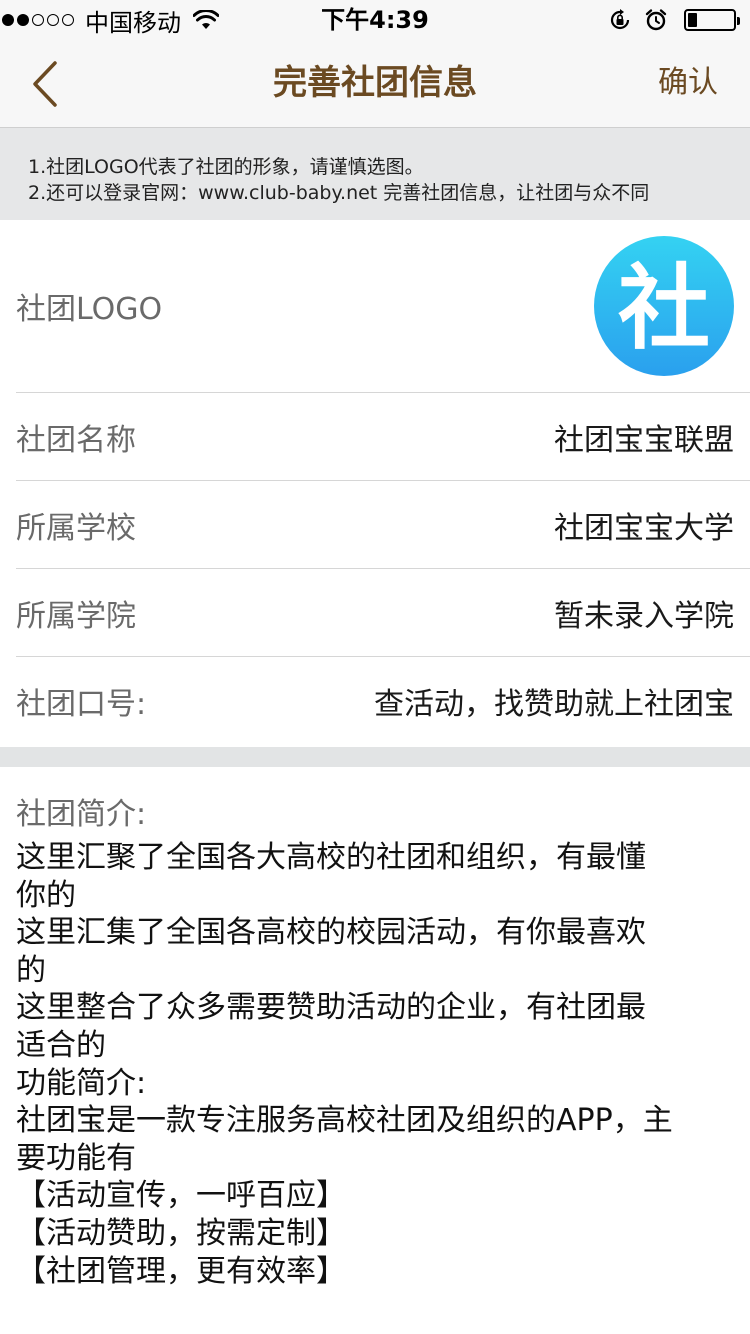  I want to click on battery-icon, so click(712, 20).